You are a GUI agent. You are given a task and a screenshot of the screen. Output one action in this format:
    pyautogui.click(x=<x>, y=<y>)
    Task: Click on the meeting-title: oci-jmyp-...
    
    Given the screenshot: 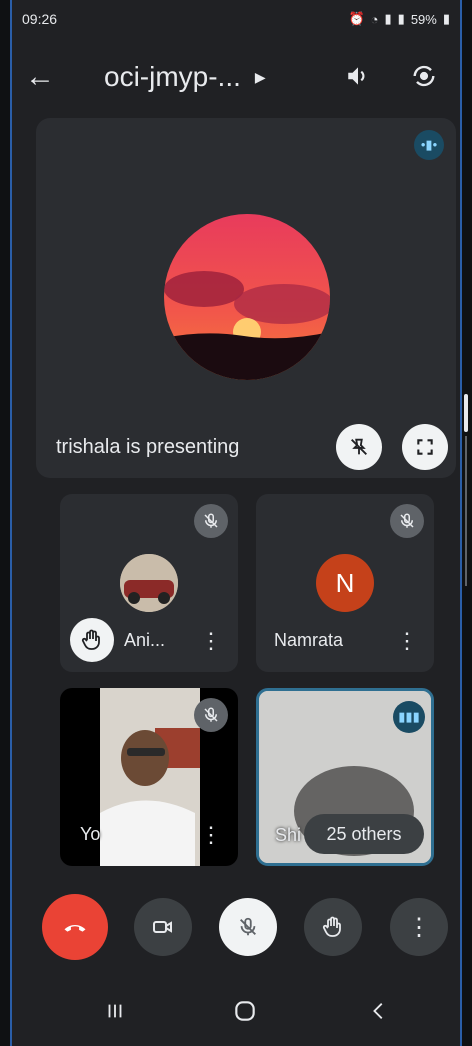 What is the action you would take?
    pyautogui.click(x=172, y=77)
    